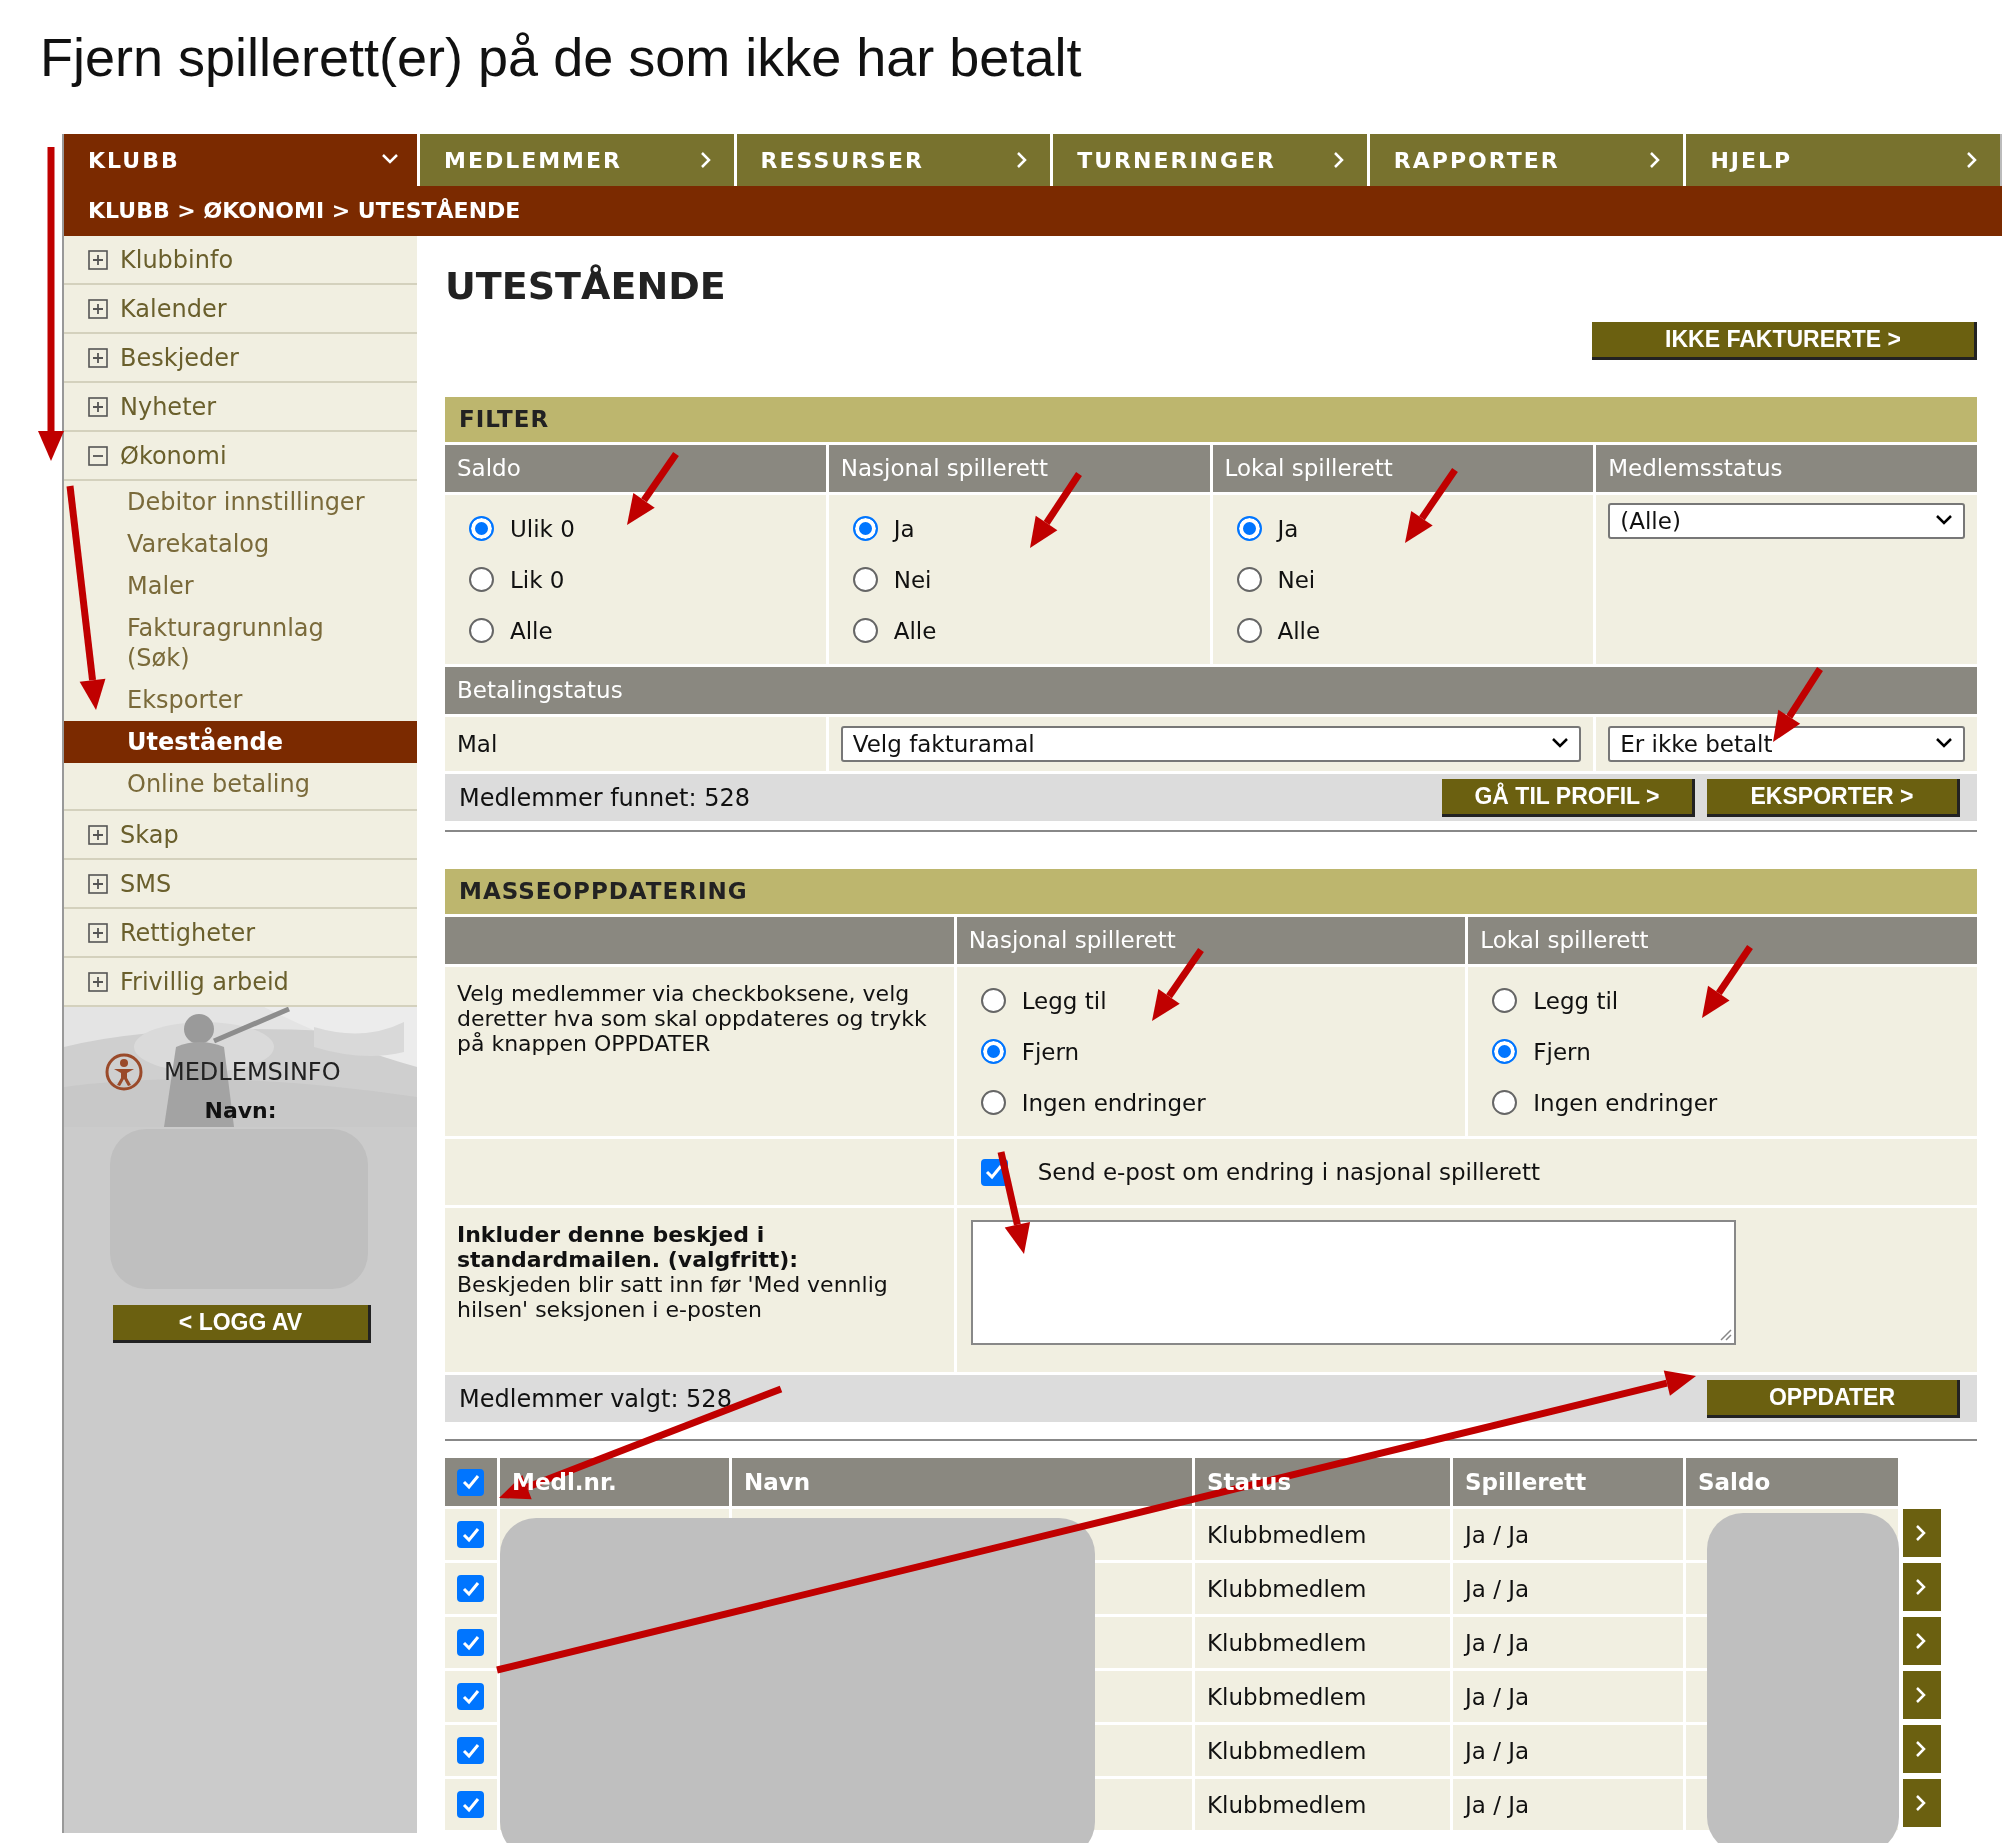  What do you see at coordinates (240, 456) in the screenshot?
I see `sidebar-item: Økonomi` at bounding box center [240, 456].